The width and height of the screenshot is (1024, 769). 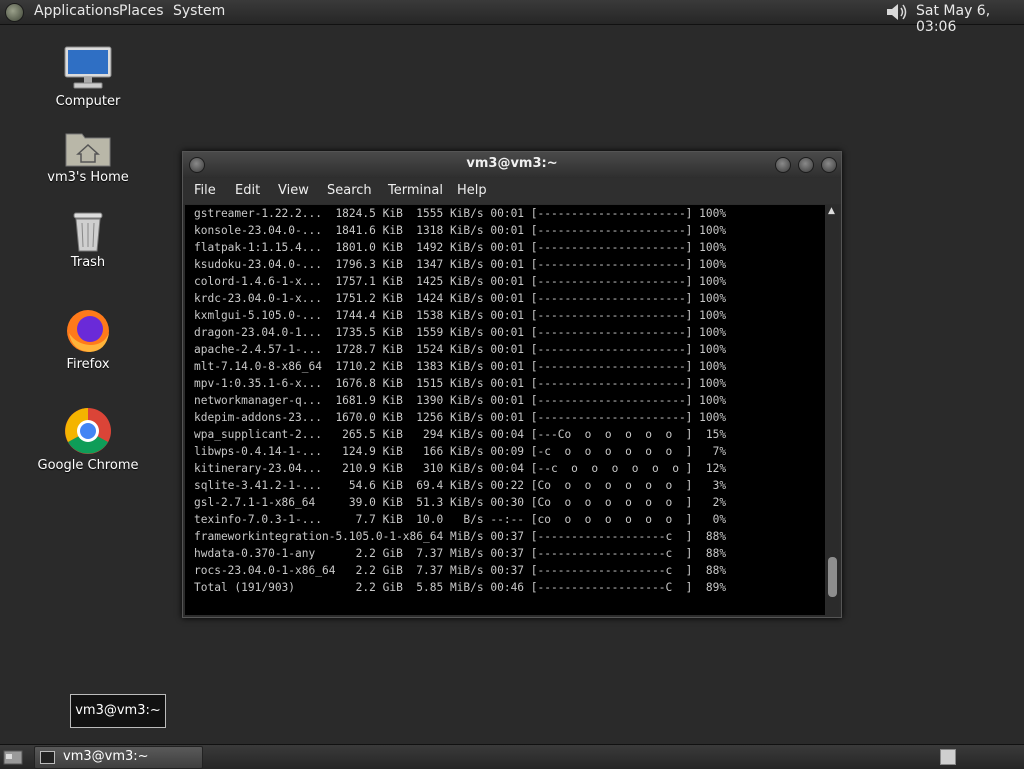 I want to click on window-title: vm3@vm3:~, so click(x=512, y=163).